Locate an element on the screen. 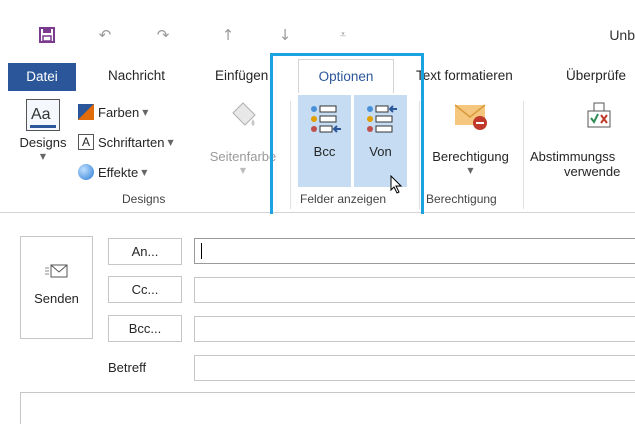 The height and width of the screenshot is (424, 635). bcc-field is located at coordinates (414, 329).